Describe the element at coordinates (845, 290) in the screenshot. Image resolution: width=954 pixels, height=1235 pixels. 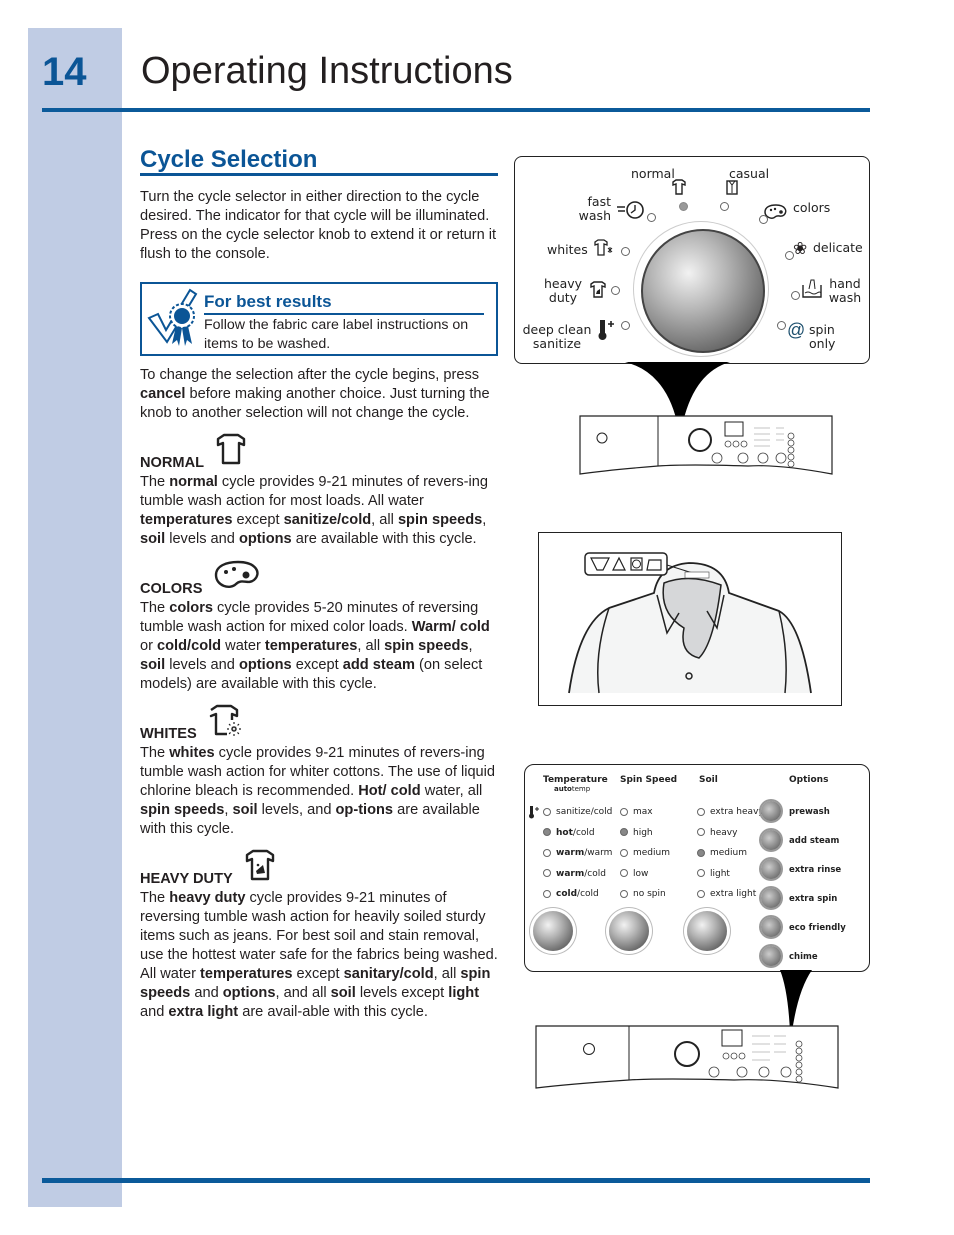
I see `dial-label-hand-wash: hand wash` at that location.